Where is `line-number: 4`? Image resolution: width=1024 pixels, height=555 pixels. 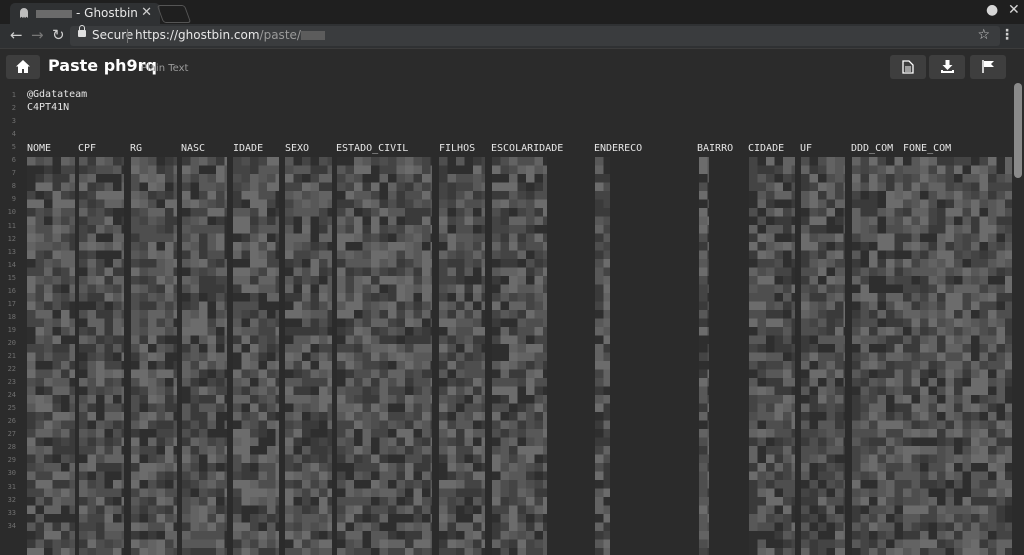
line-number: 4 is located at coordinates (13, 134).